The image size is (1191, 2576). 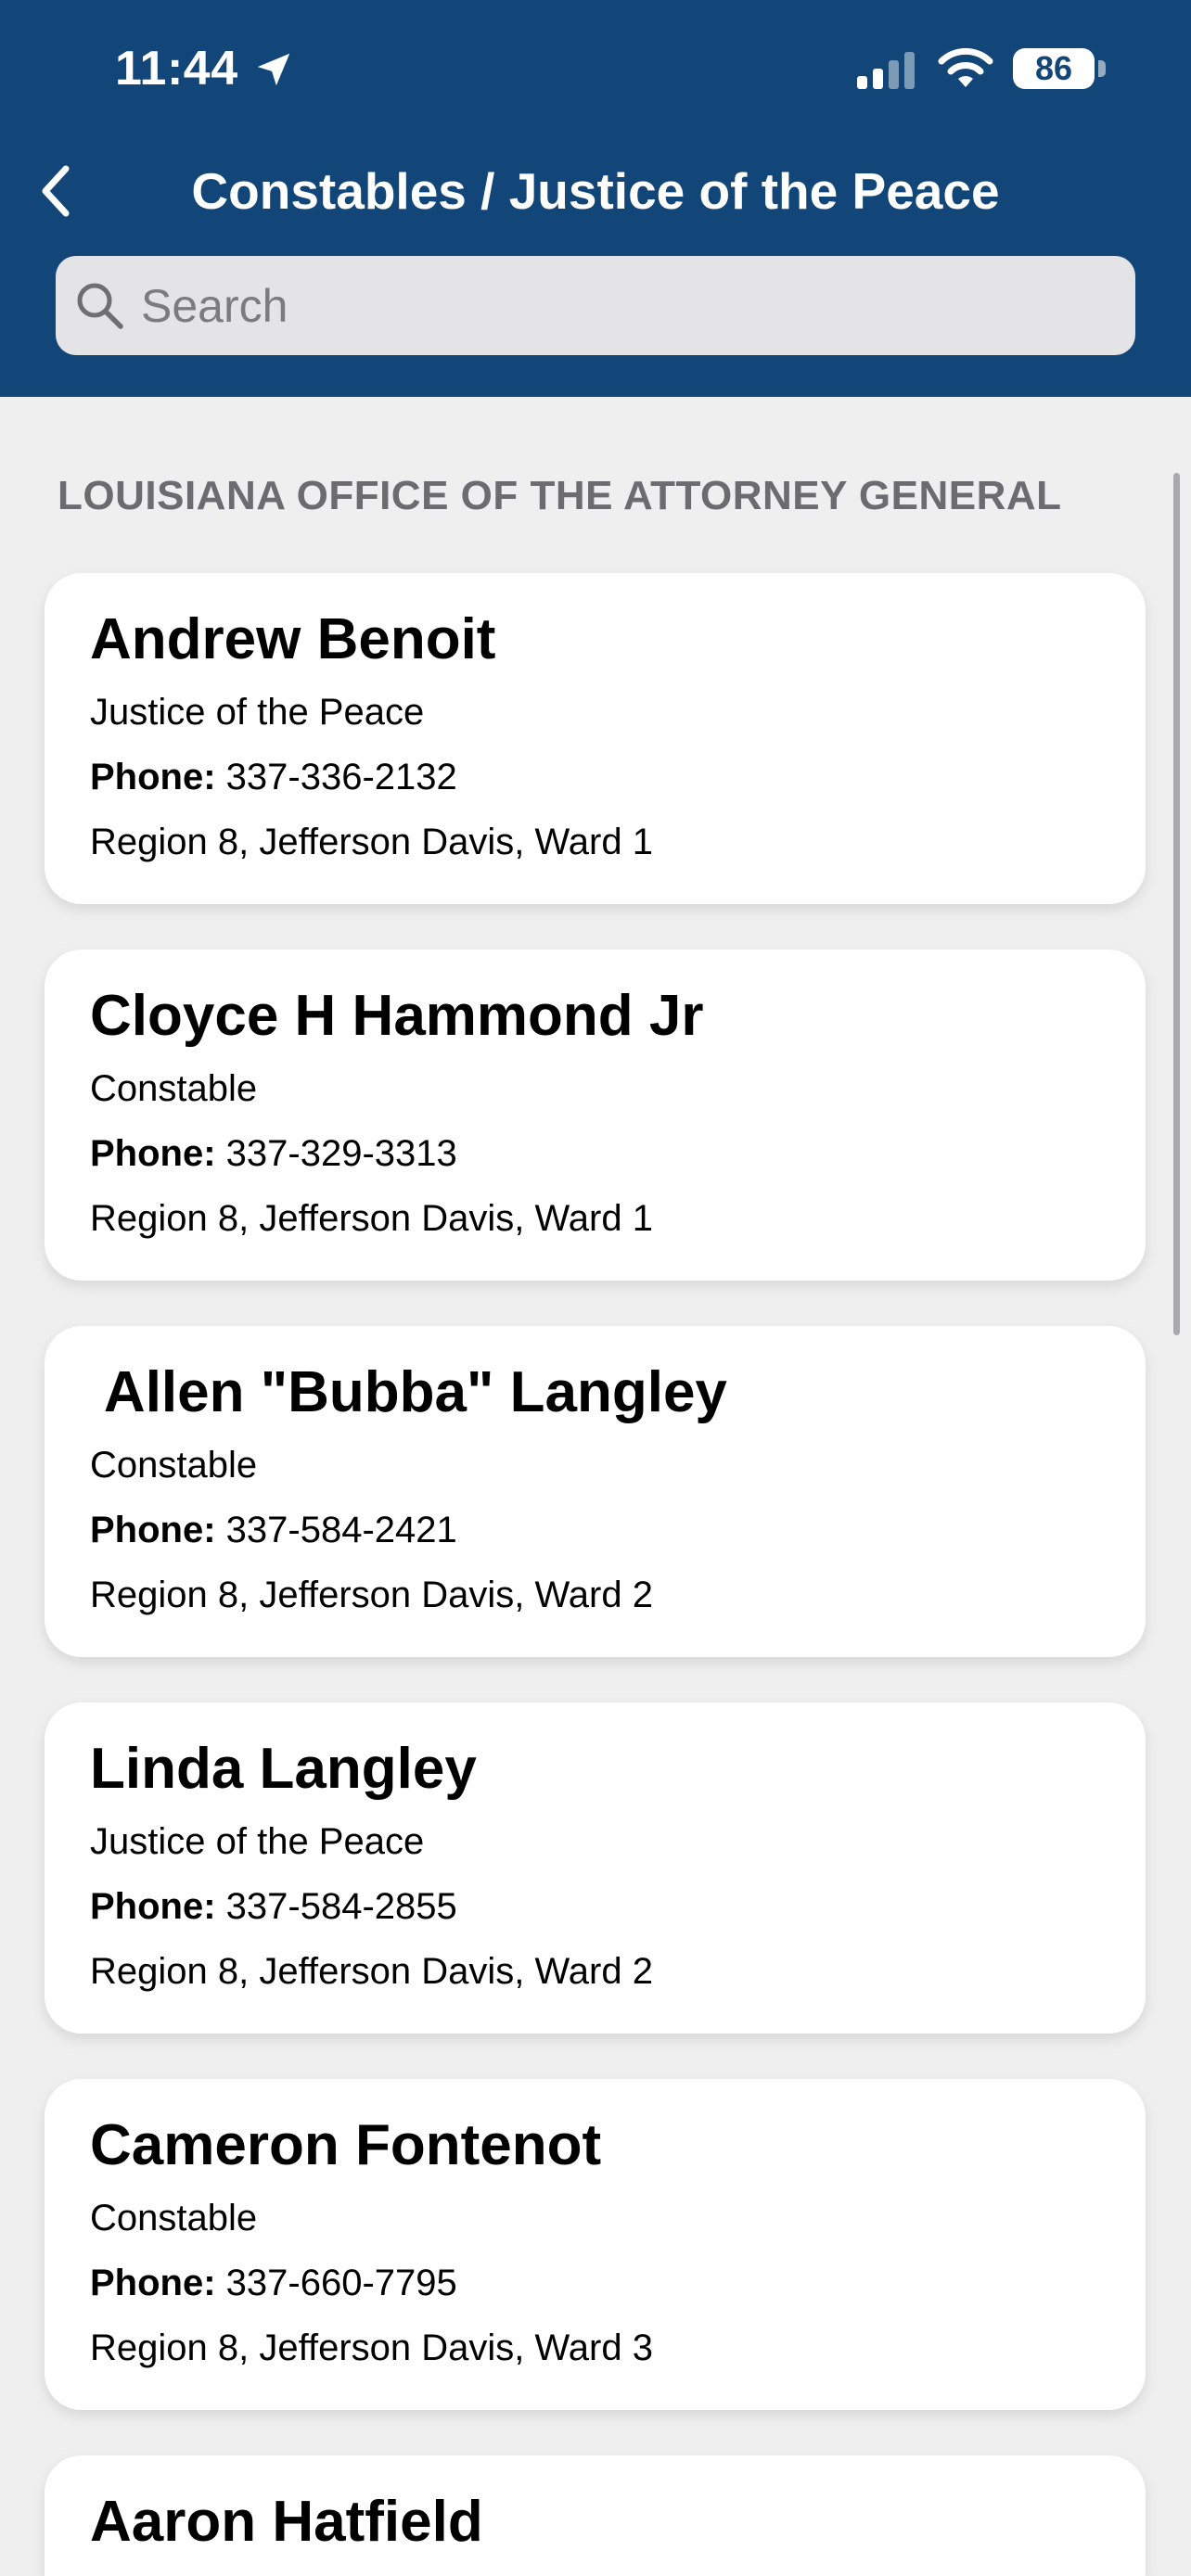 What do you see at coordinates (341, 1906) in the screenshot?
I see `phone-number: 337-584-2855` at bounding box center [341, 1906].